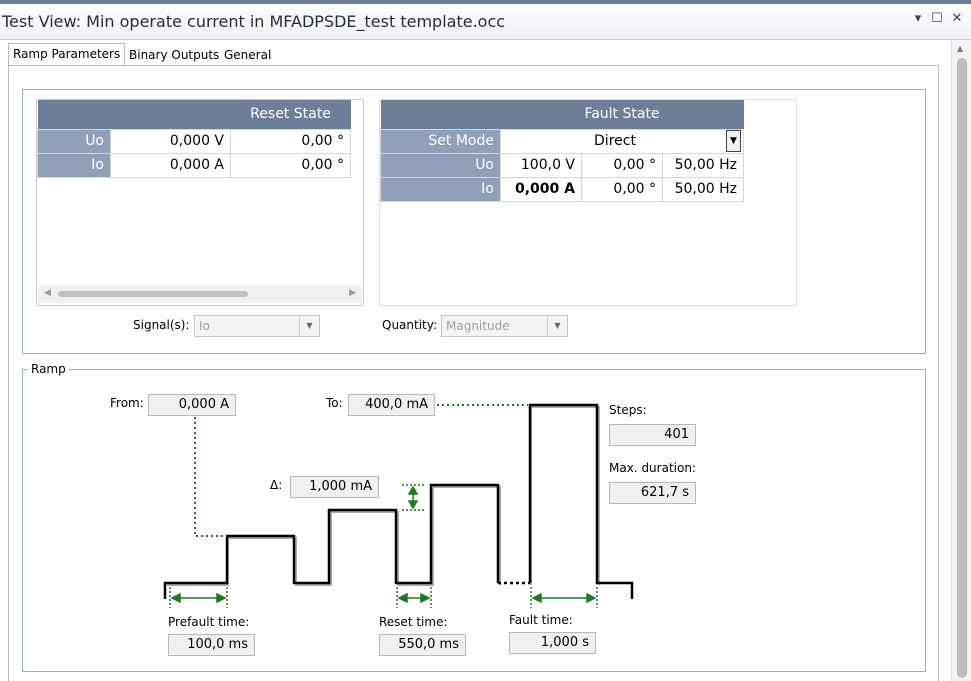 The height and width of the screenshot is (681, 971). I want to click on steps-field: 401, so click(652, 435).